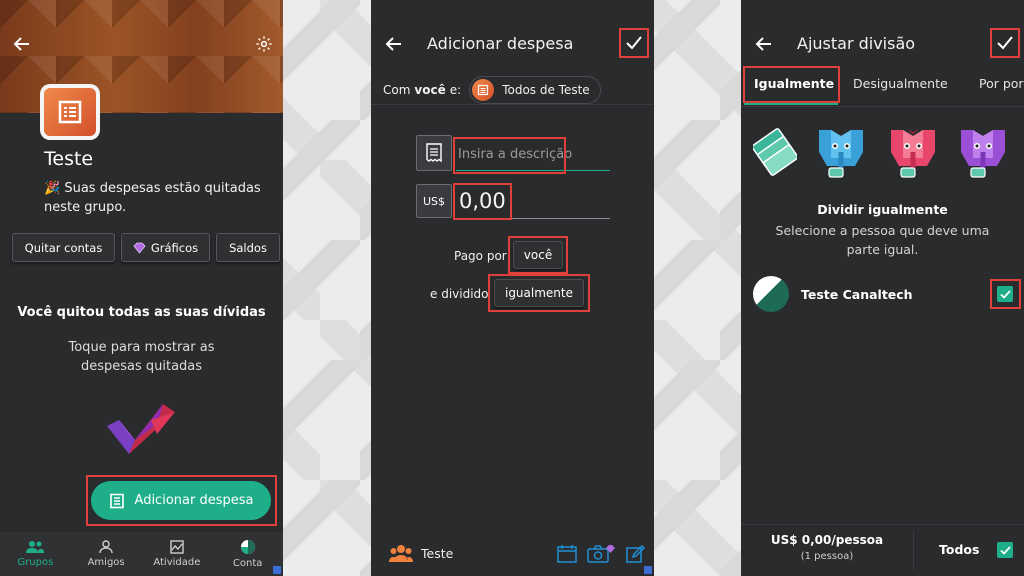  What do you see at coordinates (455, 90) in the screenshot?
I see `with-suffix: e:` at bounding box center [455, 90].